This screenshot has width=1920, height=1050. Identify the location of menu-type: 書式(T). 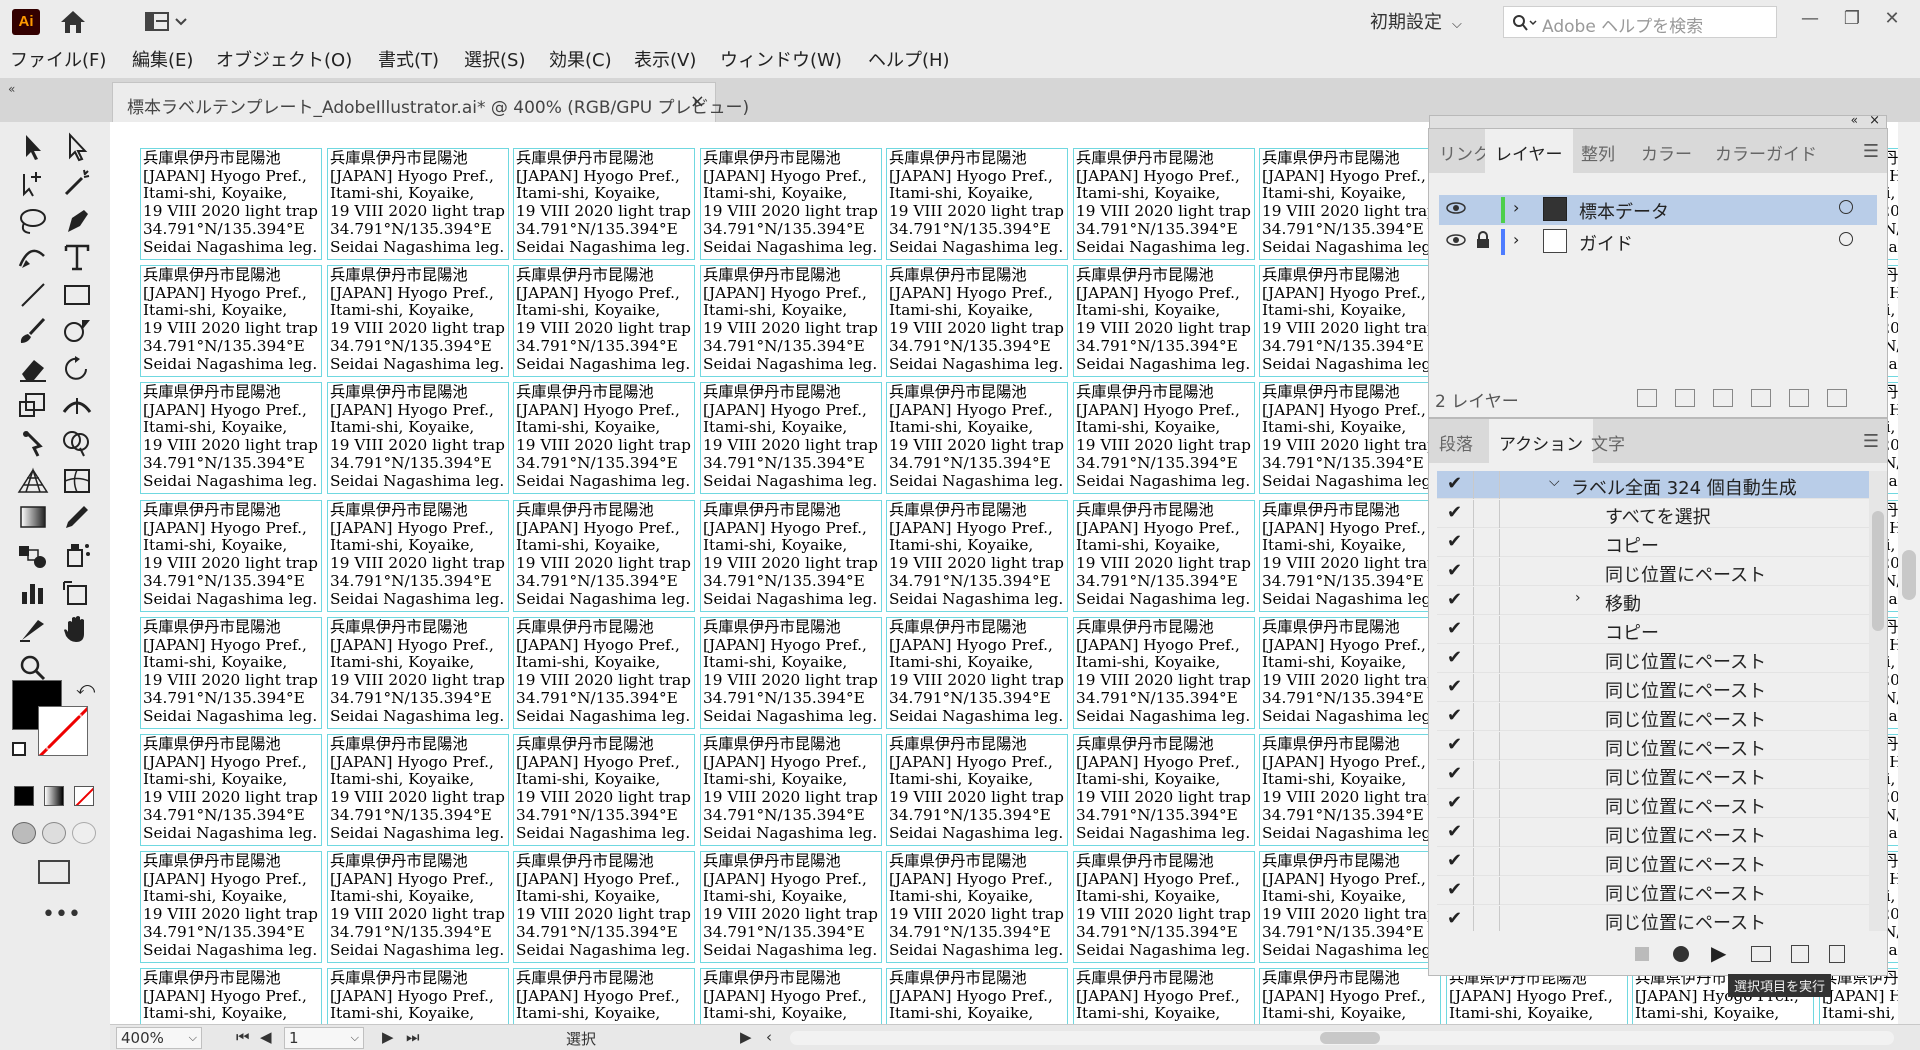
(408, 59).